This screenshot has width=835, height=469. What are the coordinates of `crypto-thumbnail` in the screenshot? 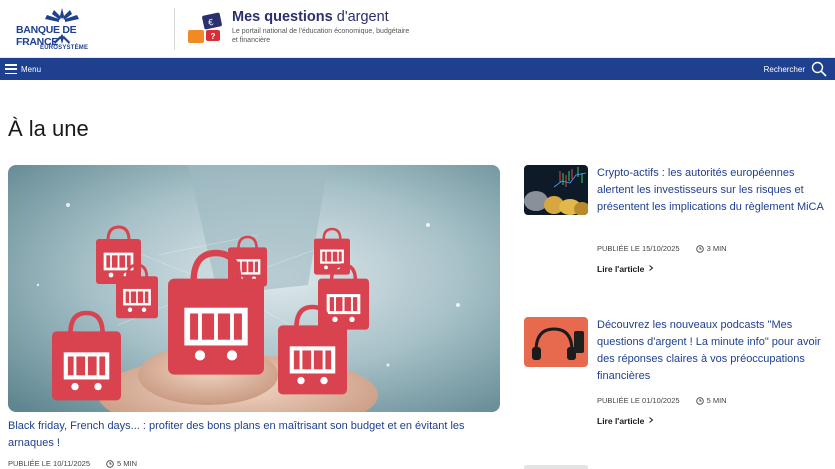 It's located at (556, 190).